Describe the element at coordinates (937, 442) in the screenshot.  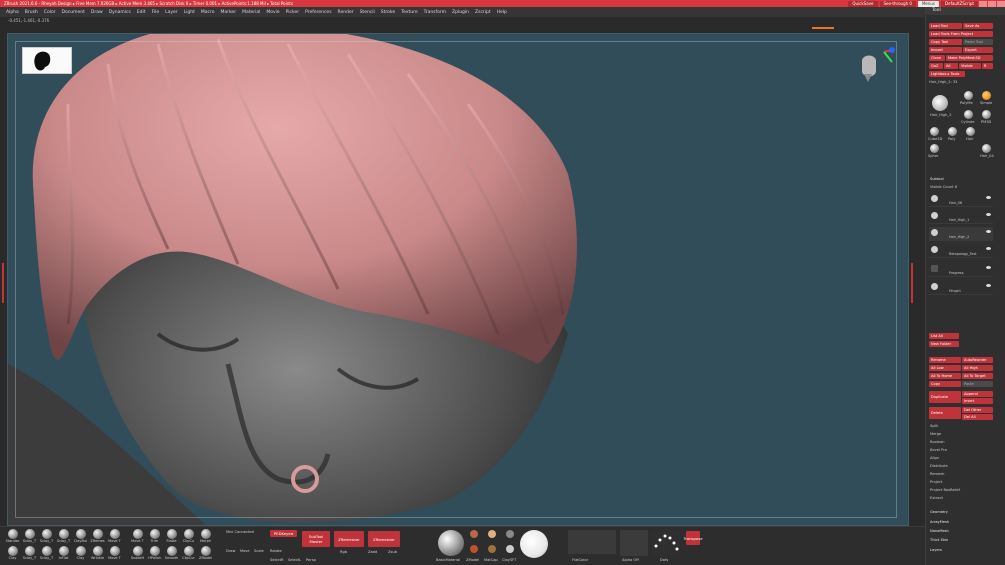
I see `boolean-item: Boolean` at that location.